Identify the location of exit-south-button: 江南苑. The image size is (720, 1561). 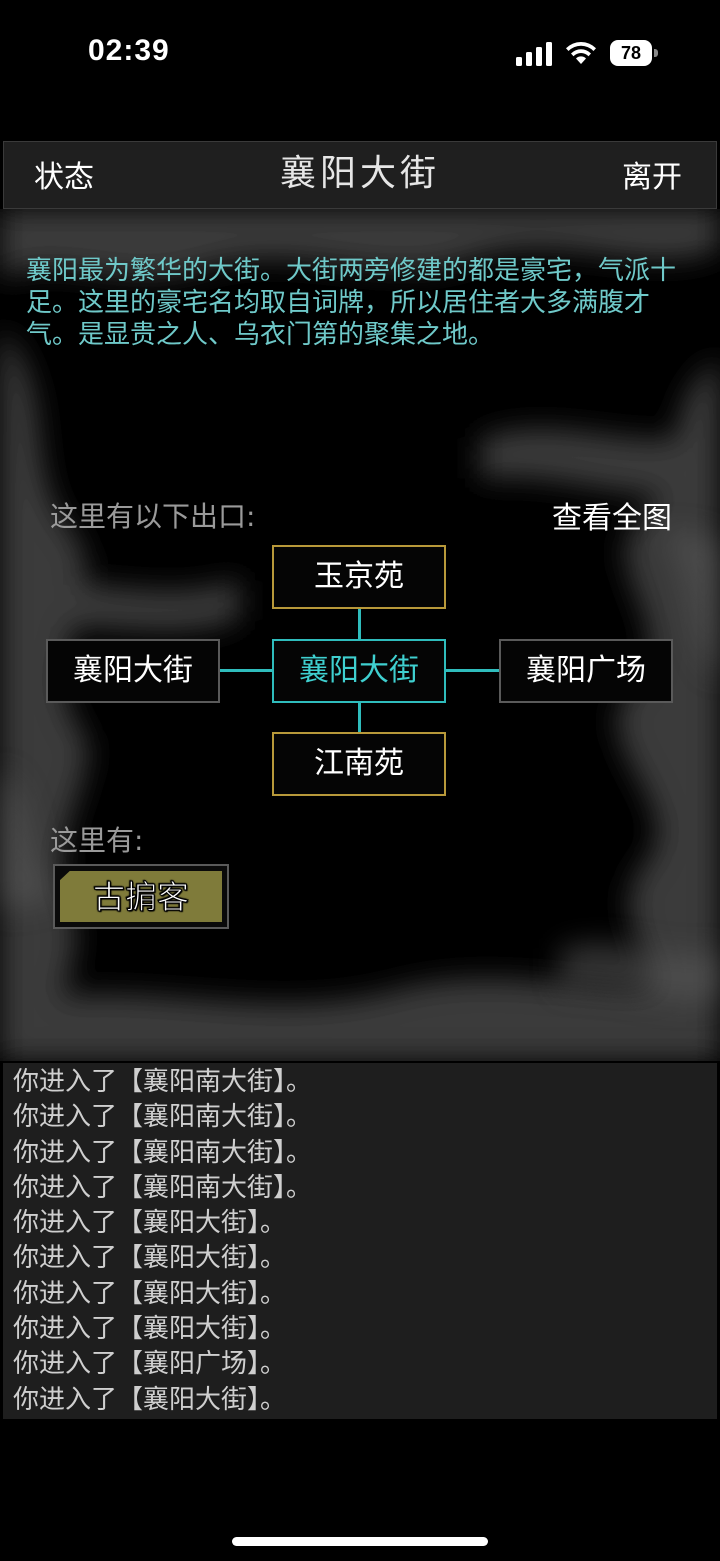
(359, 764).